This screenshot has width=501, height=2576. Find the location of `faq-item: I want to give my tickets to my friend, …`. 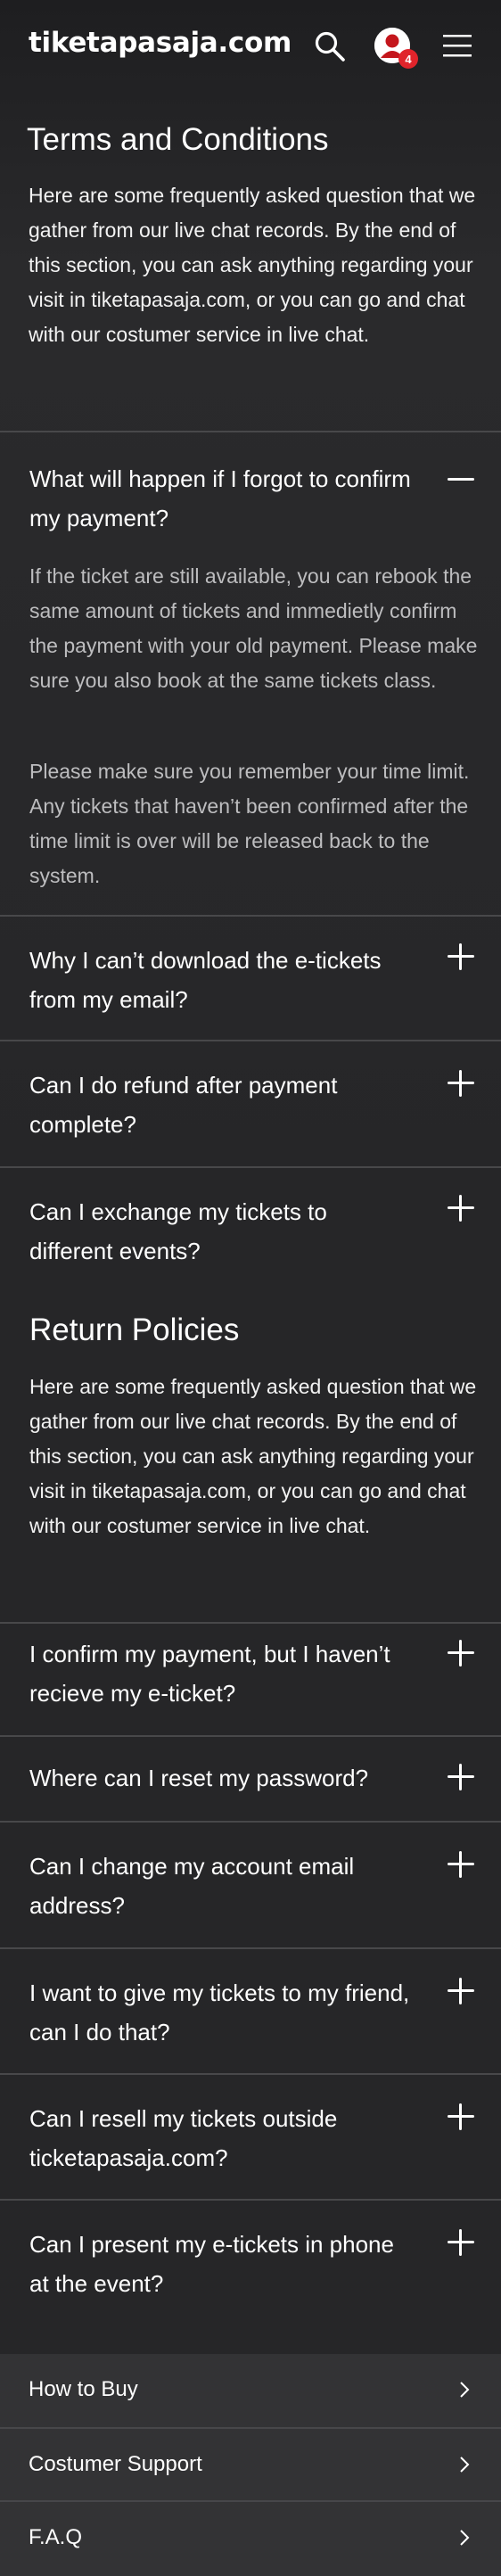

faq-item: I want to give my tickets to my friend, … is located at coordinates (250, 2010).